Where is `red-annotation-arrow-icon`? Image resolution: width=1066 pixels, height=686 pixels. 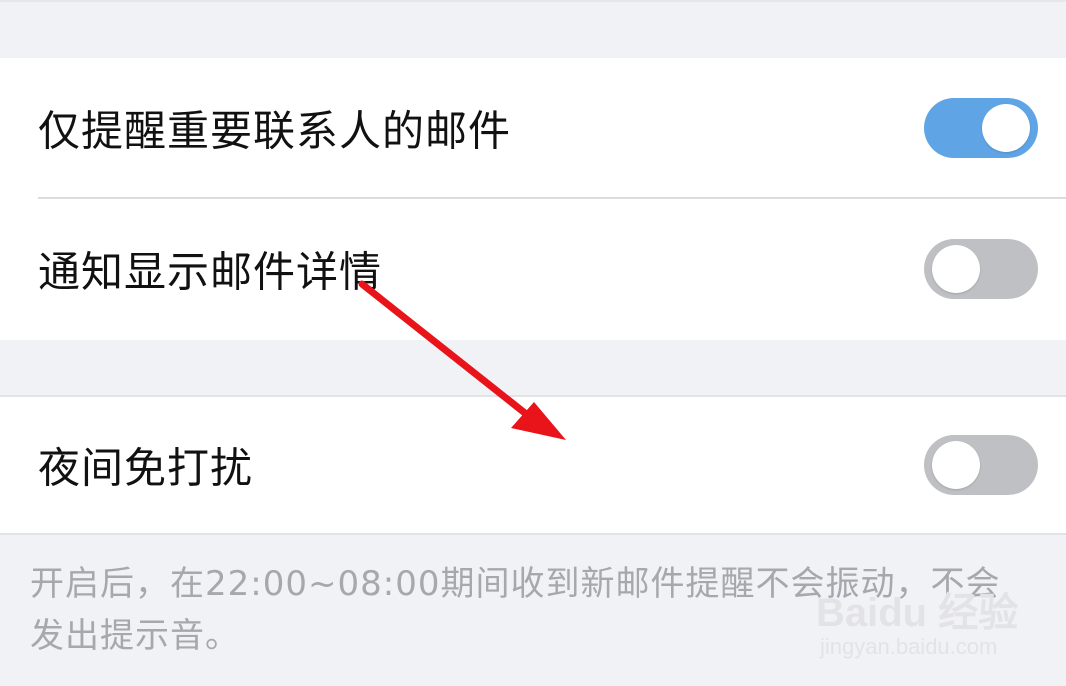 red-annotation-arrow-icon is located at coordinates (462, 360).